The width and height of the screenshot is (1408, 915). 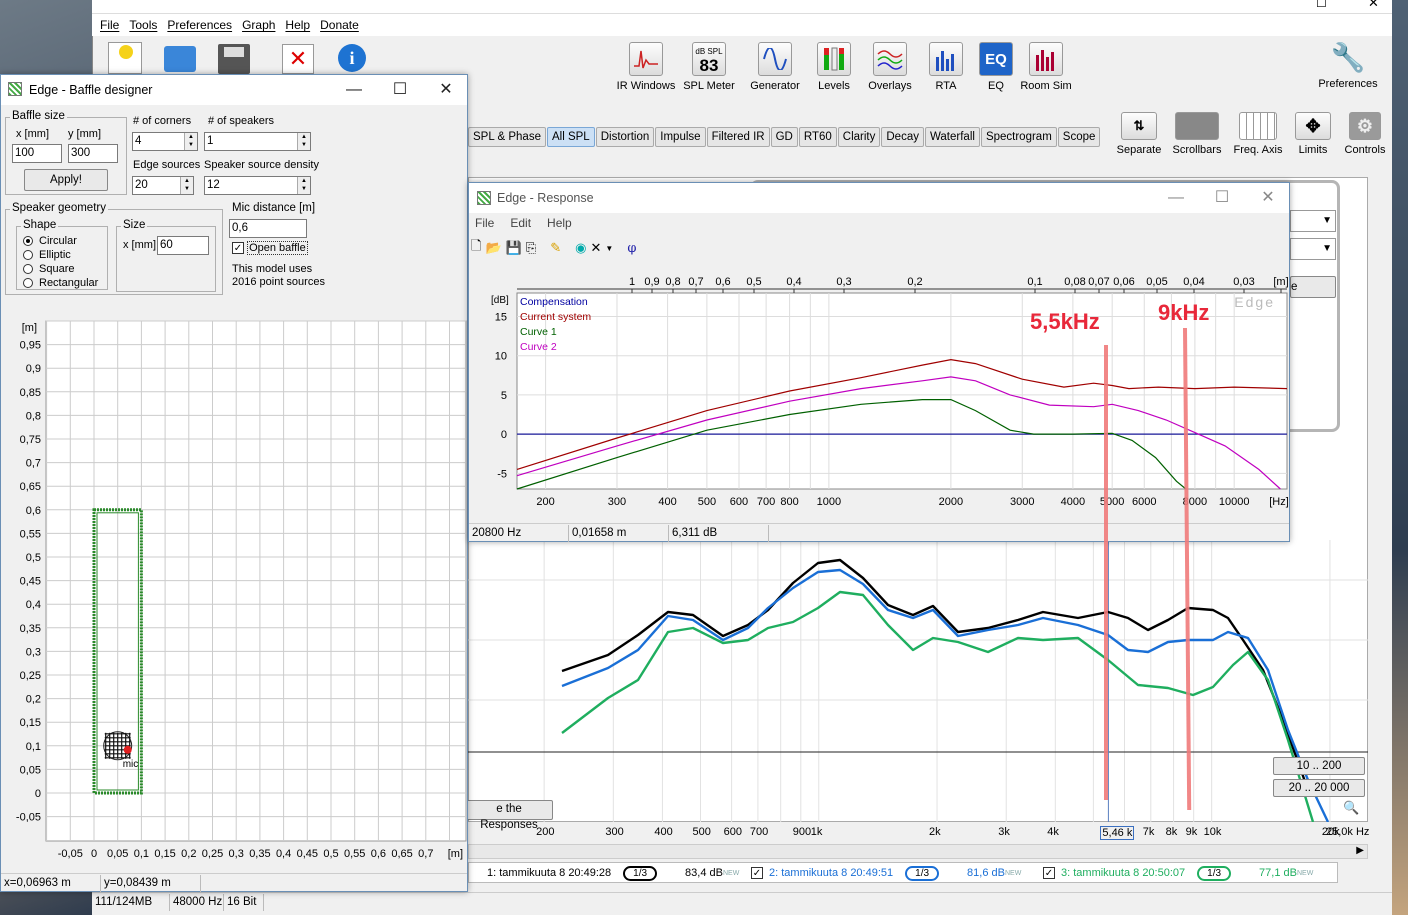 I want to click on new-measurement-button, so click(x=125, y=58).